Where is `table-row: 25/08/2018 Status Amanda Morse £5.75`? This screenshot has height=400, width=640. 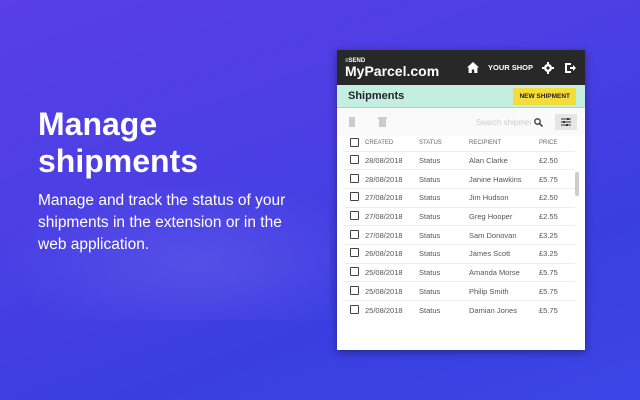
table-row: 25/08/2018 Status Amanda Morse £5.75 is located at coordinates (459, 272).